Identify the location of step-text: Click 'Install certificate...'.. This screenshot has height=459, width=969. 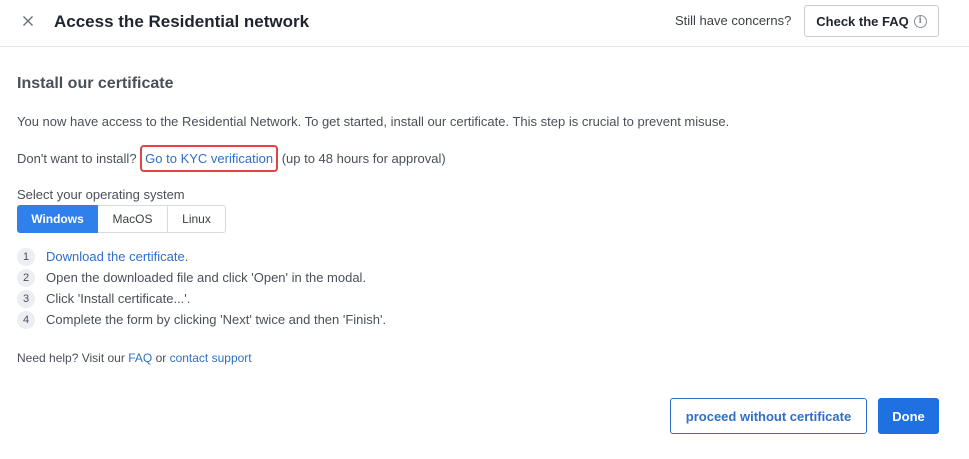
(118, 298).